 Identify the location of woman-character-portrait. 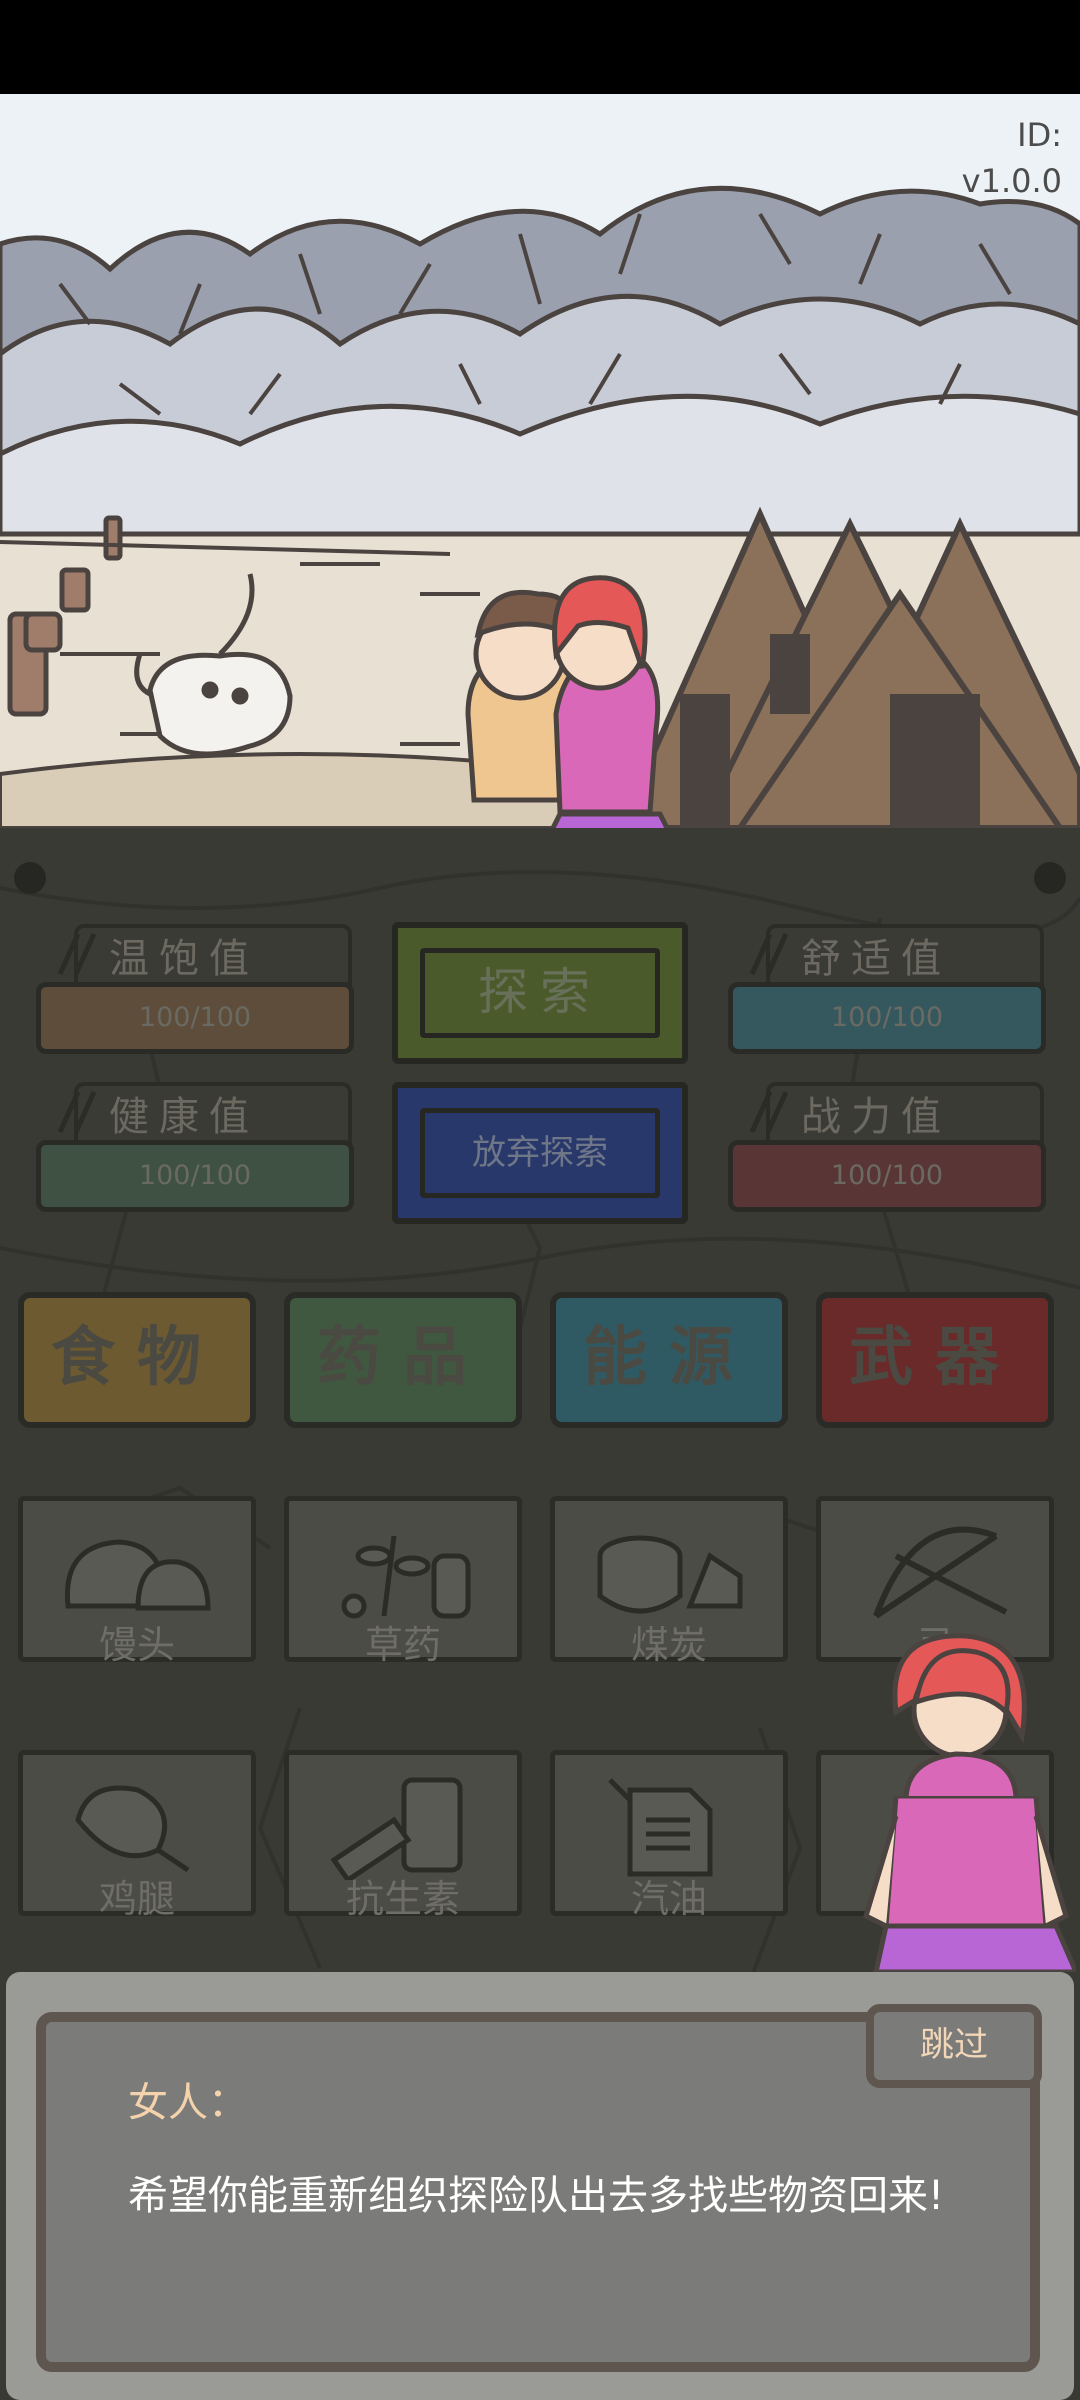
(959, 1716).